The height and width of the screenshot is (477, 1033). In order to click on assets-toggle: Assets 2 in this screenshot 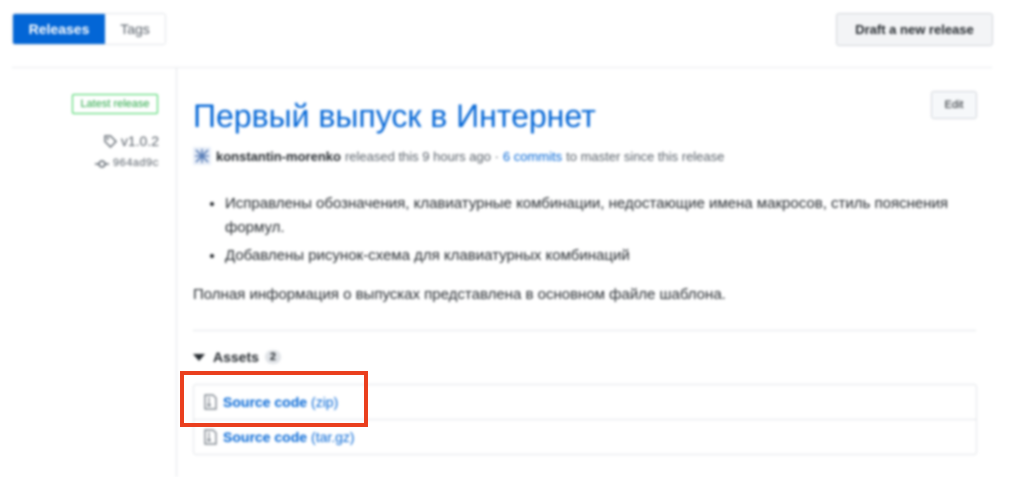, I will do `click(237, 357)`.